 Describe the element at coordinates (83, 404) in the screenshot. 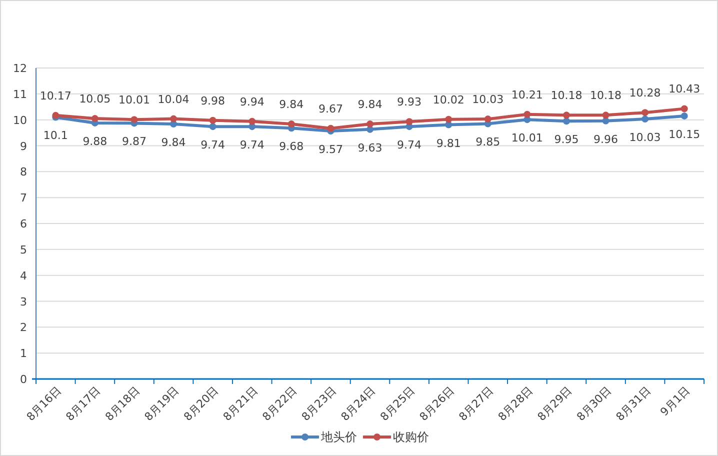

I see `x-tick-label: 8月17日` at that location.